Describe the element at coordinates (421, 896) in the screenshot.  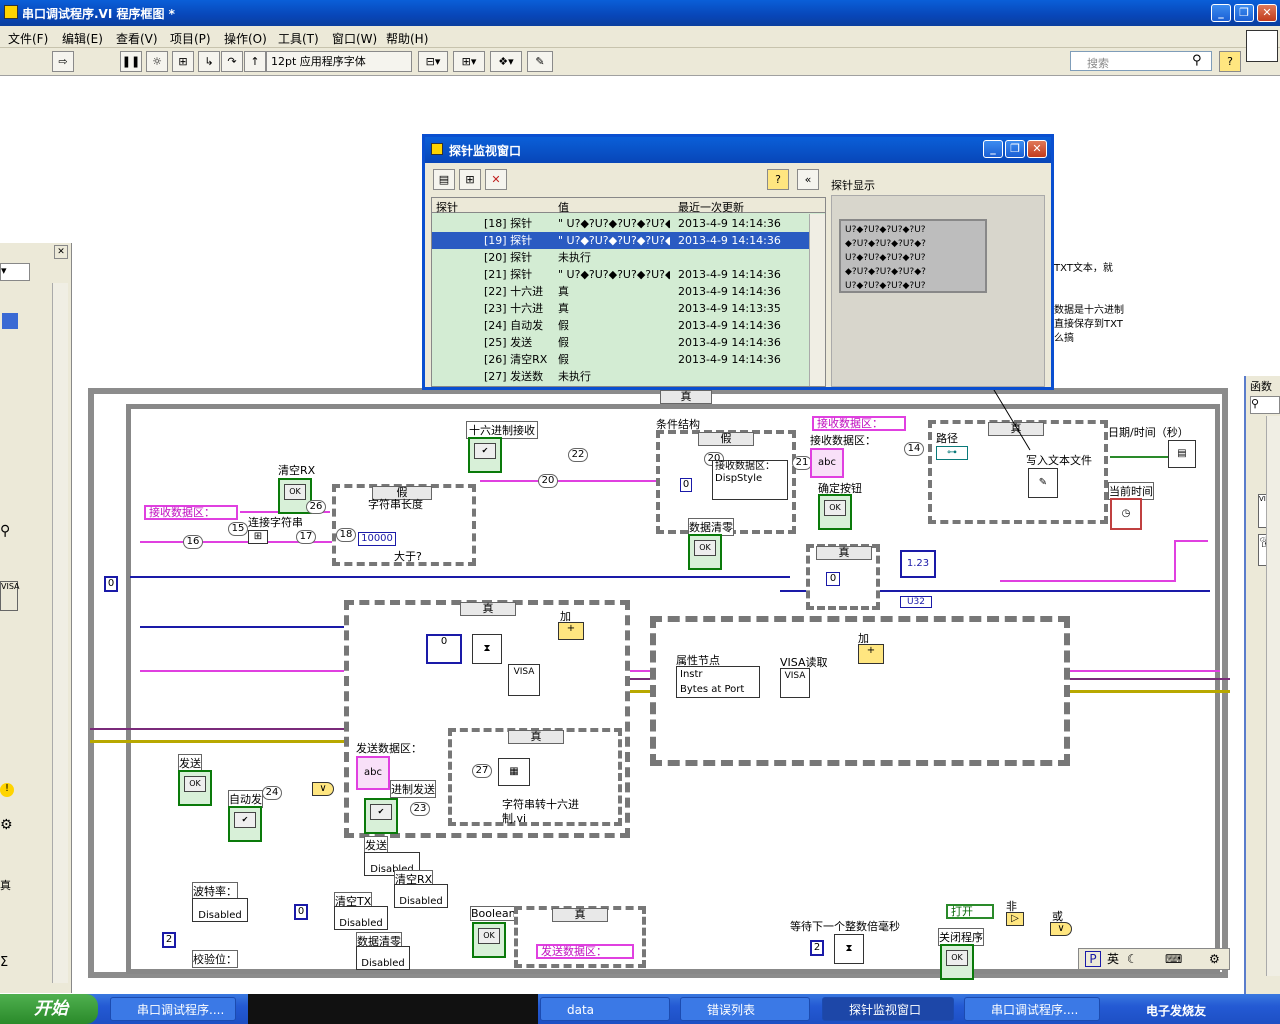
I see `clearrx-disabled-prop: Disabled` at that location.